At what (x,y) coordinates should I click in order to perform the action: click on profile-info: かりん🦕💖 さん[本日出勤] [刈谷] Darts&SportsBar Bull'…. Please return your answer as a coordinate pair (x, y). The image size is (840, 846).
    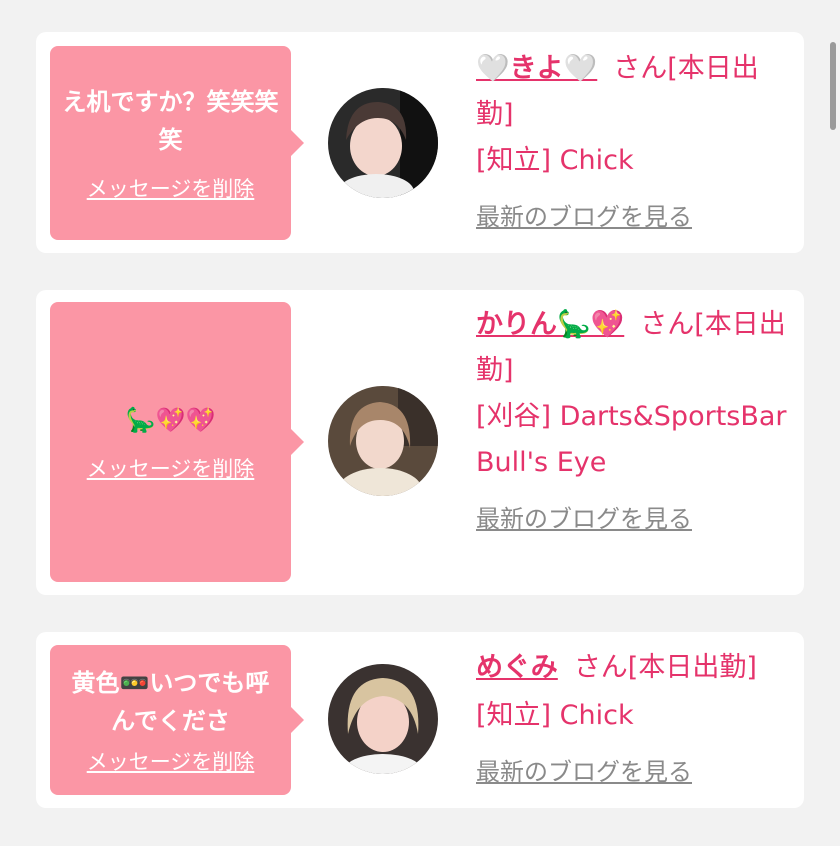
    Looking at the image, I should click on (636, 422).